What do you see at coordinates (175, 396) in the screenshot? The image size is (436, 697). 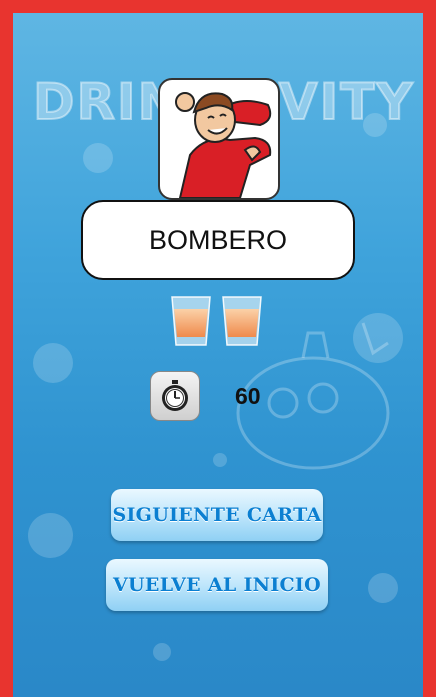 I see `stopwatch-icon` at bounding box center [175, 396].